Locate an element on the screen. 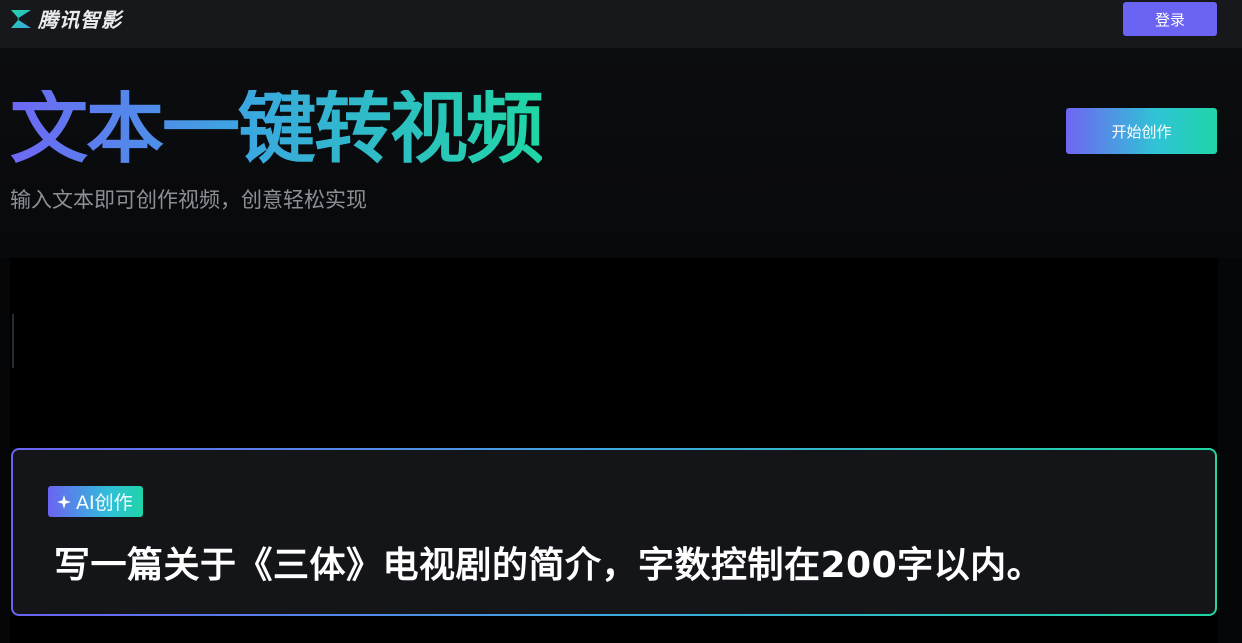 This screenshot has width=1242, height=643. brand-name: 腾讯智影 is located at coordinates (80, 20).